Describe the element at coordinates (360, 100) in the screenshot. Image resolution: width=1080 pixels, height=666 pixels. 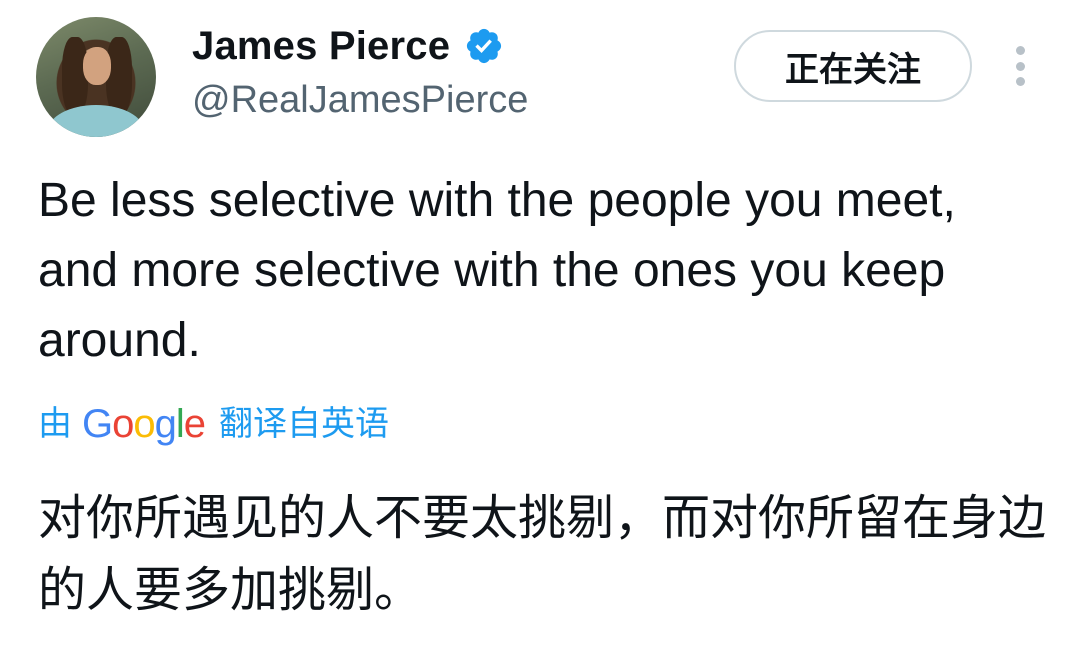
I see `author-handle: @RealJamesPierce` at that location.